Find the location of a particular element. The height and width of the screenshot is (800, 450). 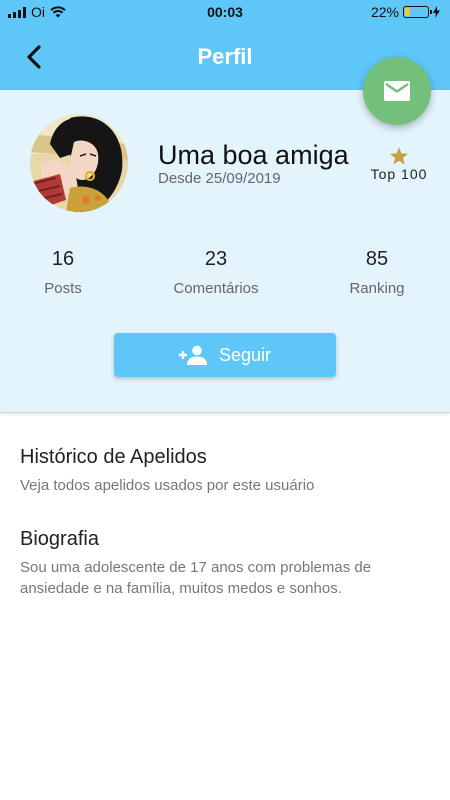

section-title: Biografia is located at coordinates (59, 539).